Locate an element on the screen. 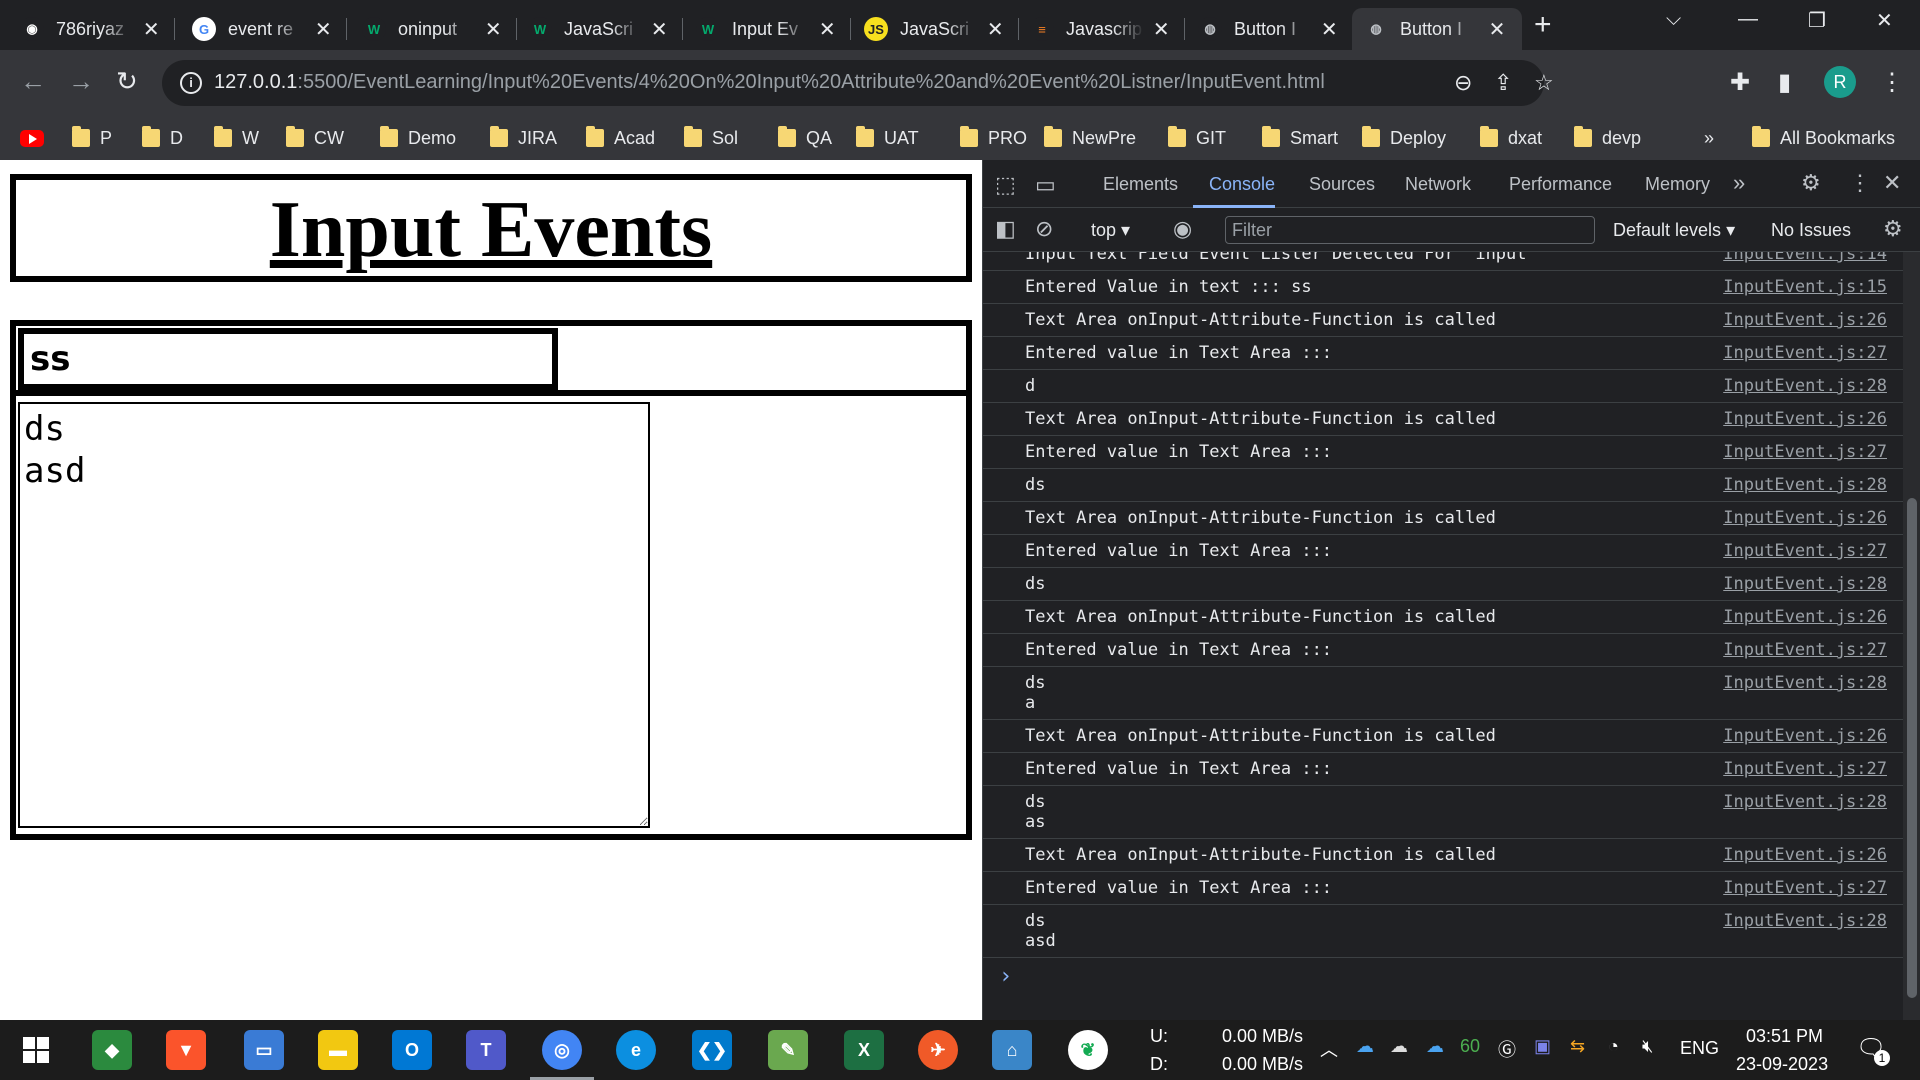 This screenshot has width=1920, height=1080. browser-tab: W JavaScri ✕ is located at coordinates (599, 29).